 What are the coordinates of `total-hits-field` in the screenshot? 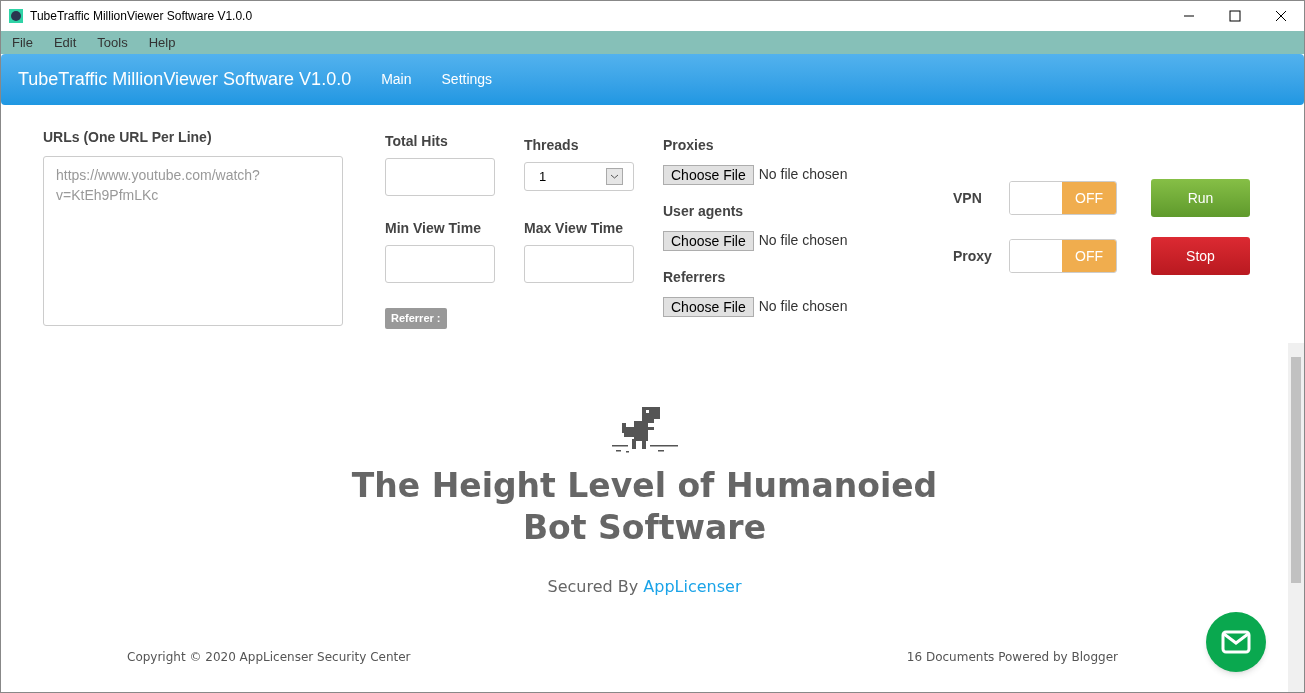 It's located at (440, 177).